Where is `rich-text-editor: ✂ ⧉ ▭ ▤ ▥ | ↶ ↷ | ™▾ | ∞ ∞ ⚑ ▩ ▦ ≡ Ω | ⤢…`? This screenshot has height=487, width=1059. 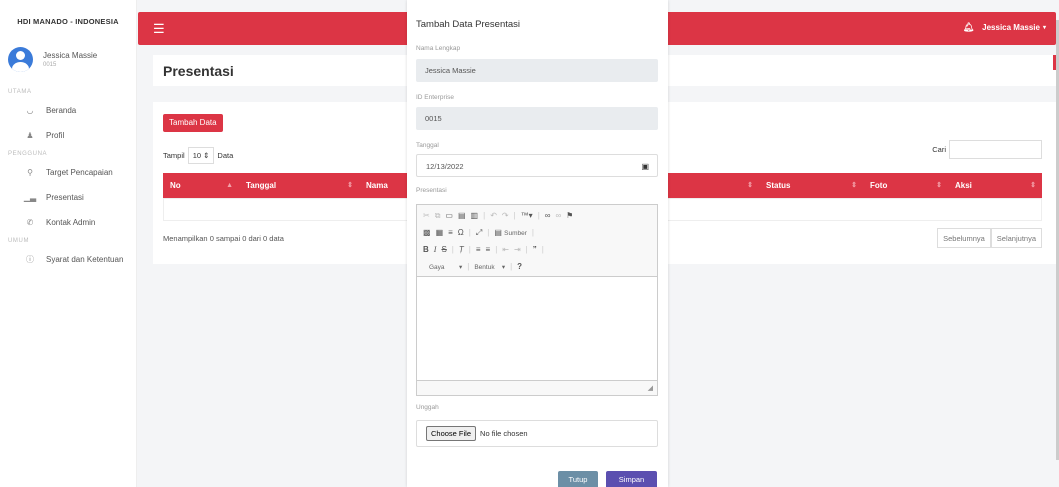 rich-text-editor: ✂ ⧉ ▭ ▤ ▥ | ↶ ↷ | ™▾ | ∞ ∞ ⚑ ▩ ▦ ≡ Ω | ⤢… is located at coordinates (537, 300).